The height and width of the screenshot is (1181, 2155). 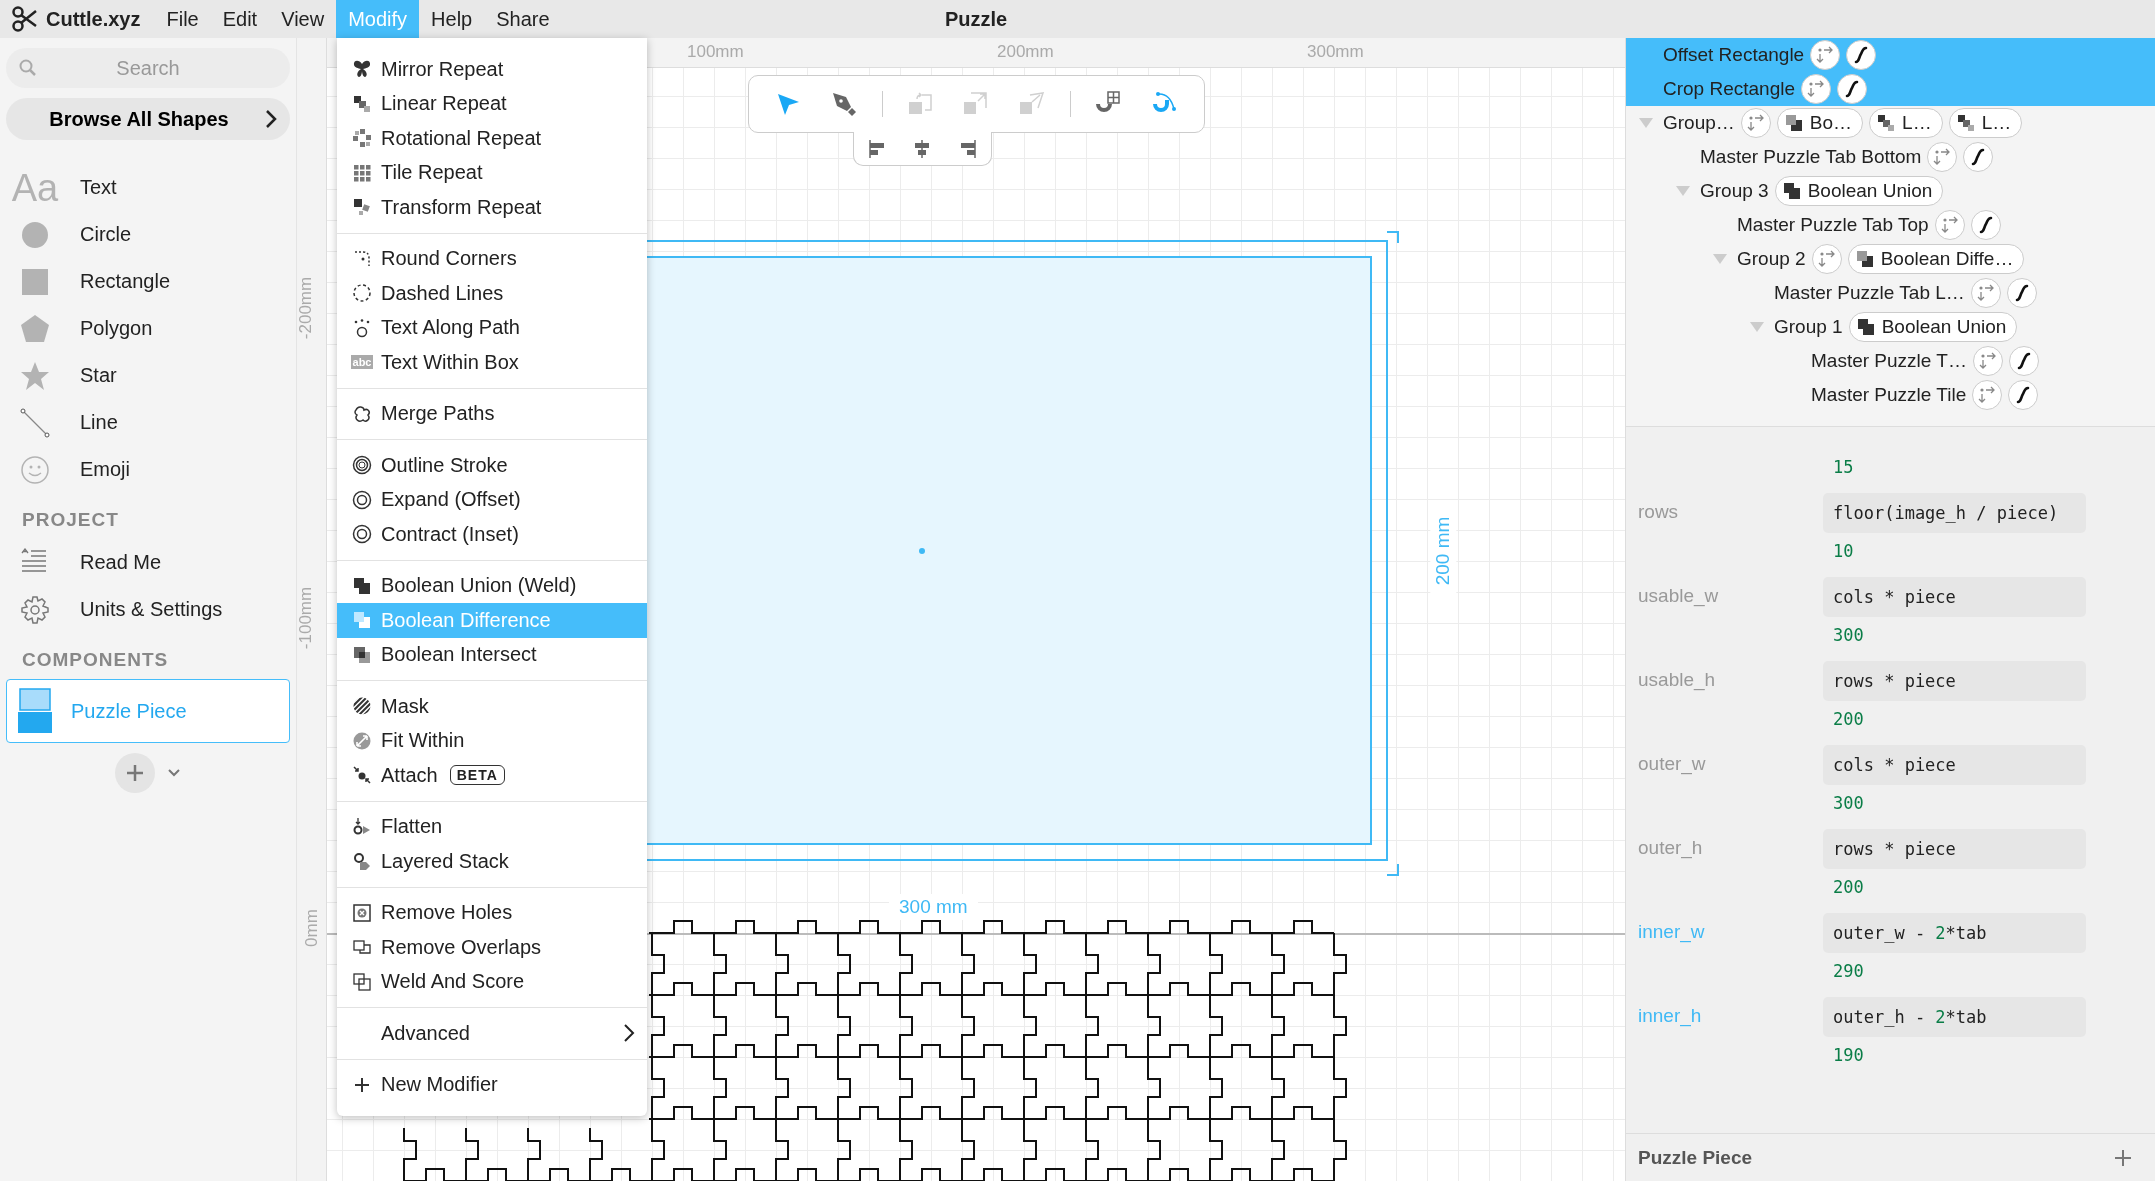 What do you see at coordinates (151, 609) in the screenshot?
I see `sidebar-item: Units & Settings` at bounding box center [151, 609].